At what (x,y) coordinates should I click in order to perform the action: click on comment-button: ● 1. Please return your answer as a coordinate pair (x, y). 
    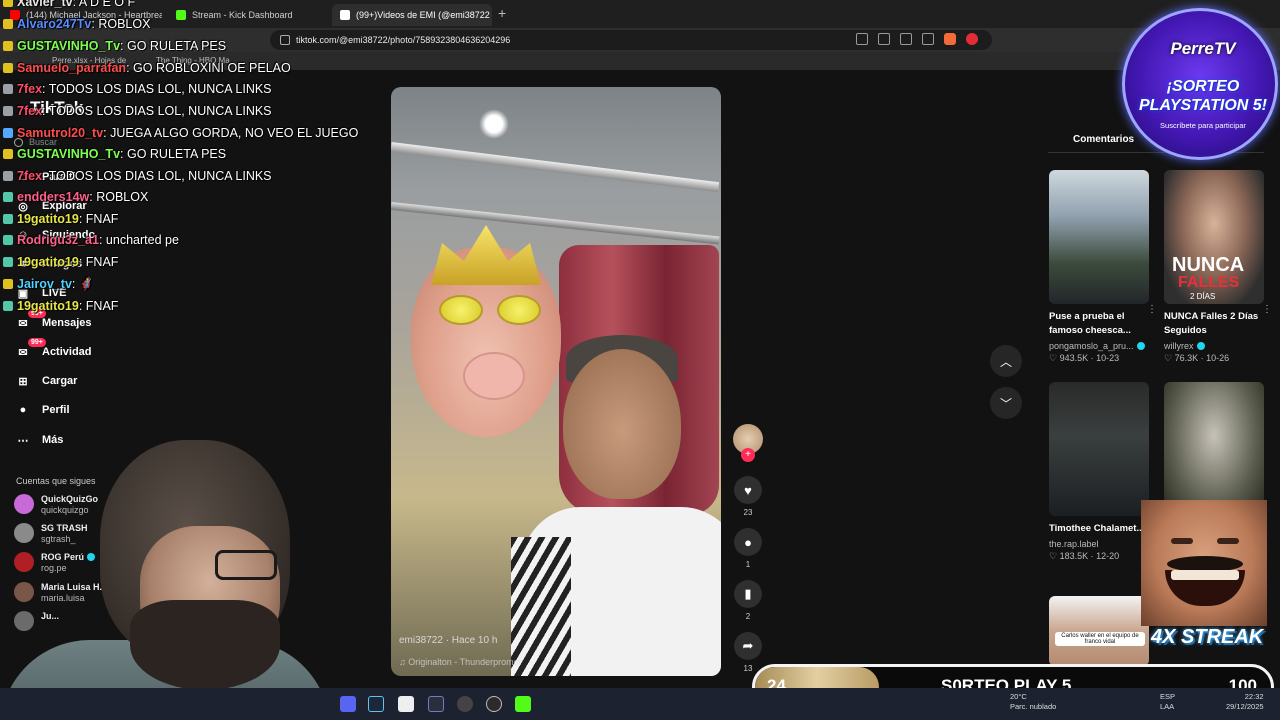
    Looking at the image, I should click on (748, 548).